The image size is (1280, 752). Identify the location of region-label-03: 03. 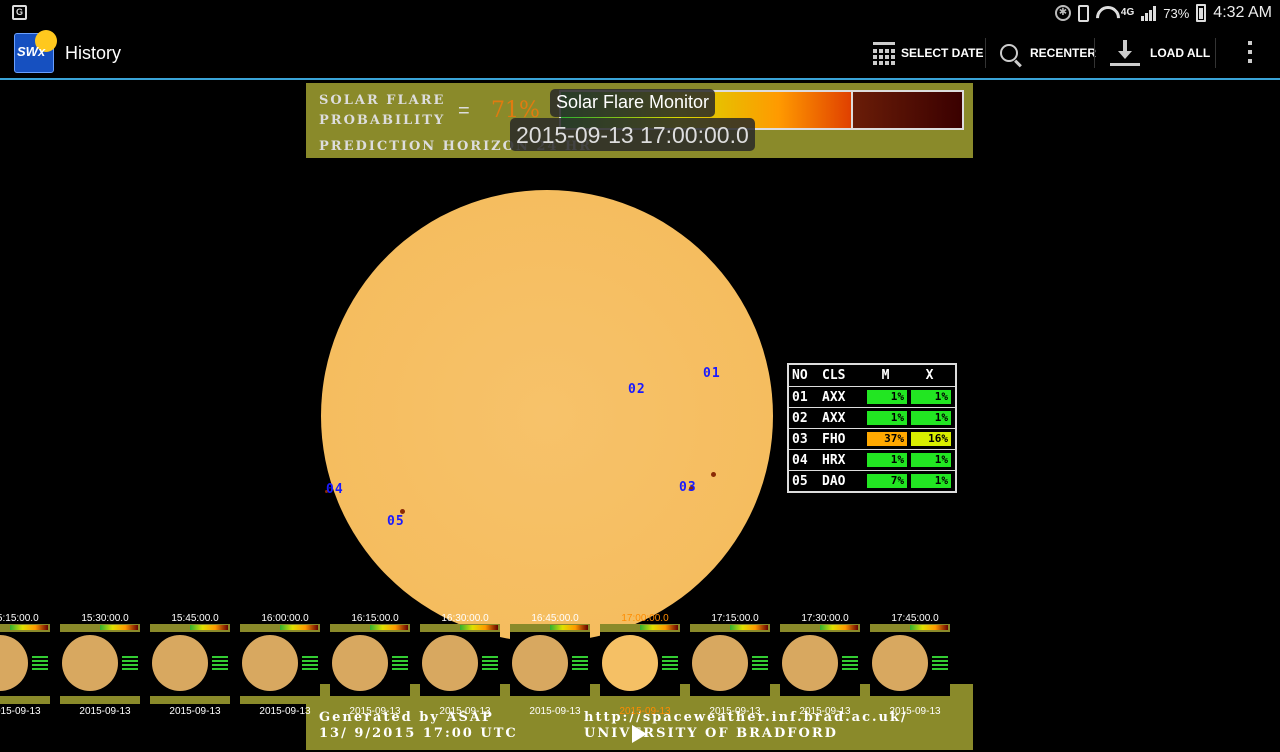
(688, 487).